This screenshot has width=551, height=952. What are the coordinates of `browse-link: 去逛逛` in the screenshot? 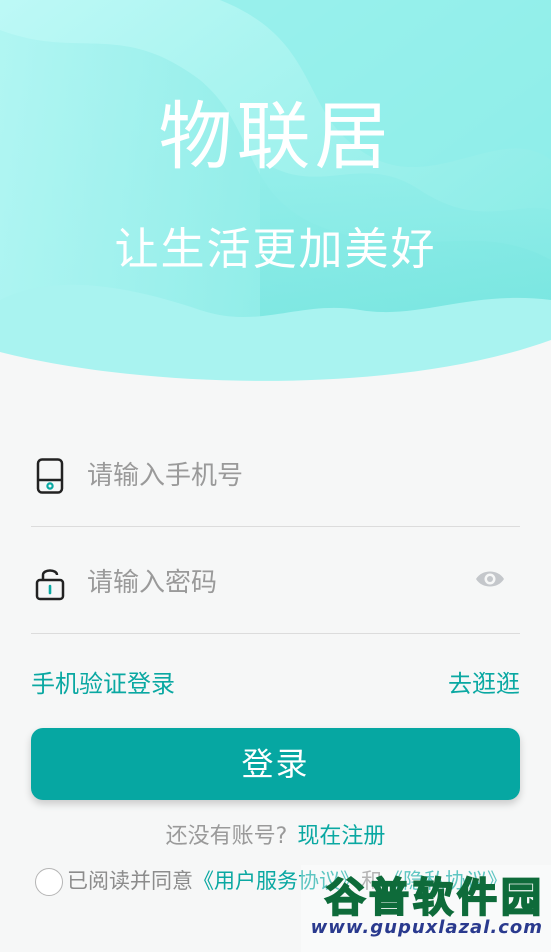 It's located at (484, 681).